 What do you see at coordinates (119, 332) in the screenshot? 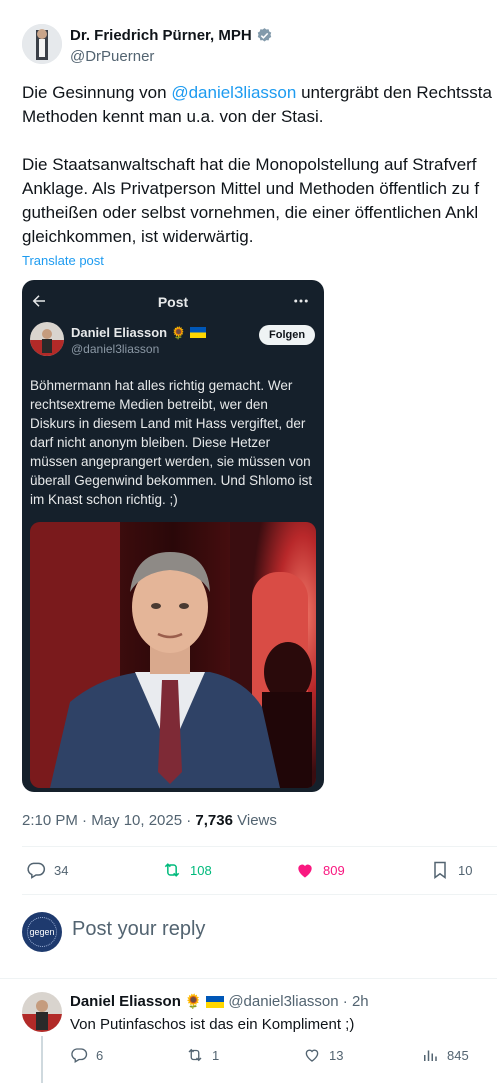
I see `embedded-name: Daniel Eliasson` at bounding box center [119, 332].